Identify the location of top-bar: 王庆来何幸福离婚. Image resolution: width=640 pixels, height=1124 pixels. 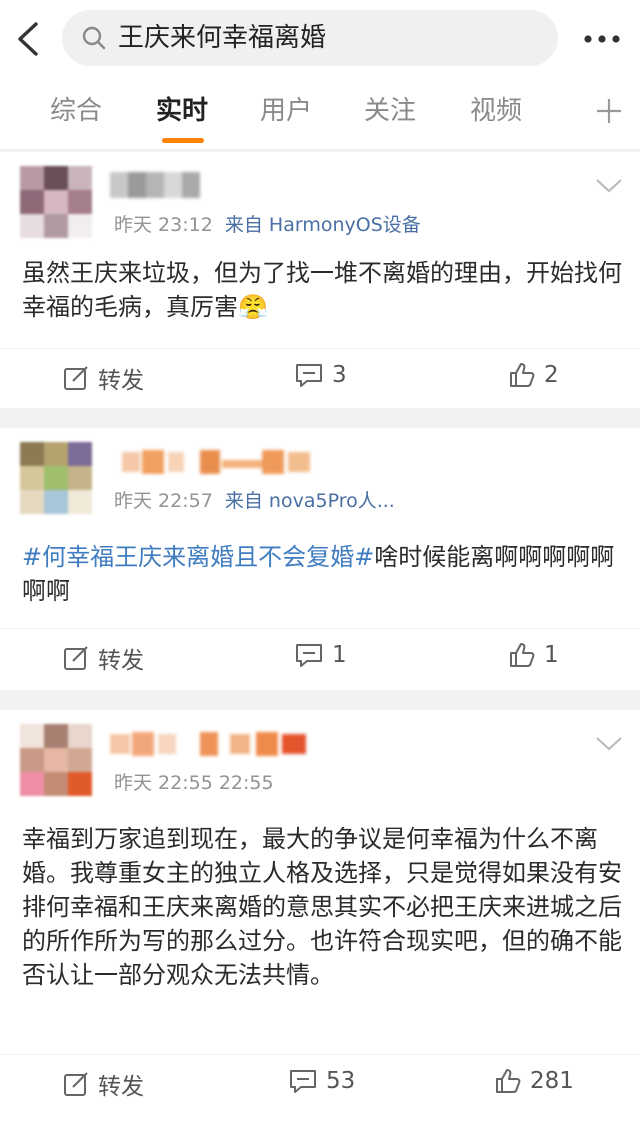
(320, 39).